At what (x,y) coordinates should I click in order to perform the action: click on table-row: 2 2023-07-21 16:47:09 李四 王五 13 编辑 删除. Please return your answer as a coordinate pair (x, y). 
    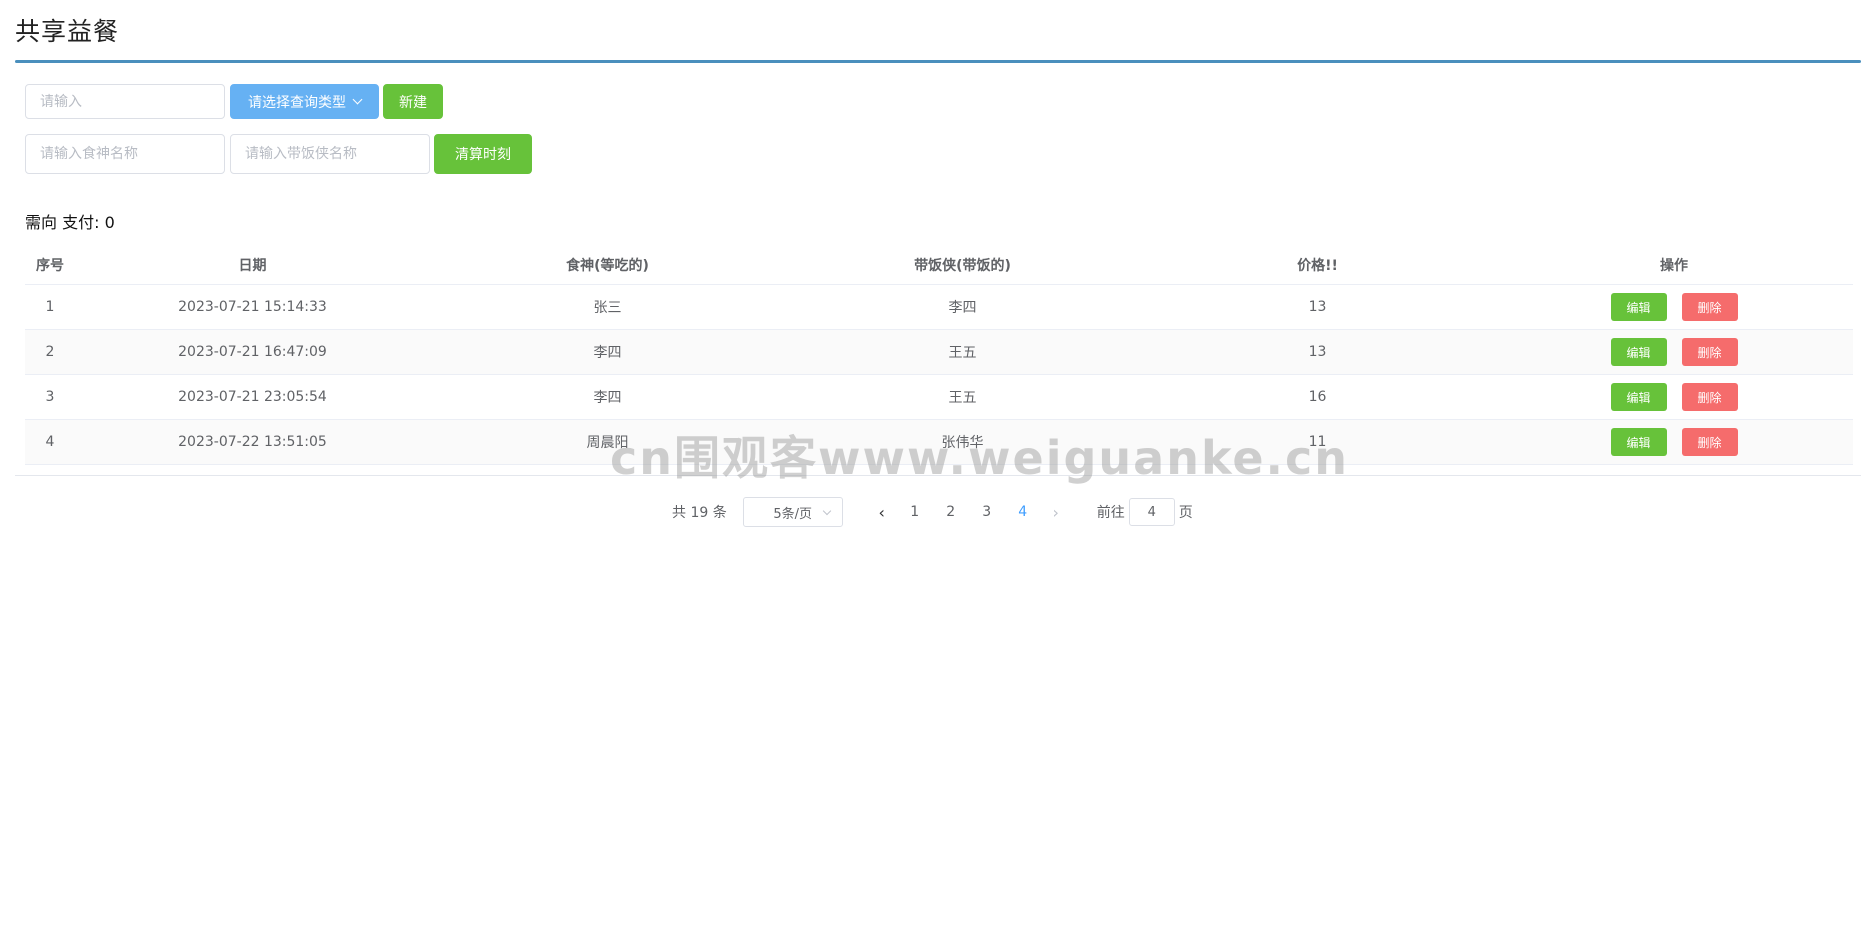
    Looking at the image, I should click on (939, 352).